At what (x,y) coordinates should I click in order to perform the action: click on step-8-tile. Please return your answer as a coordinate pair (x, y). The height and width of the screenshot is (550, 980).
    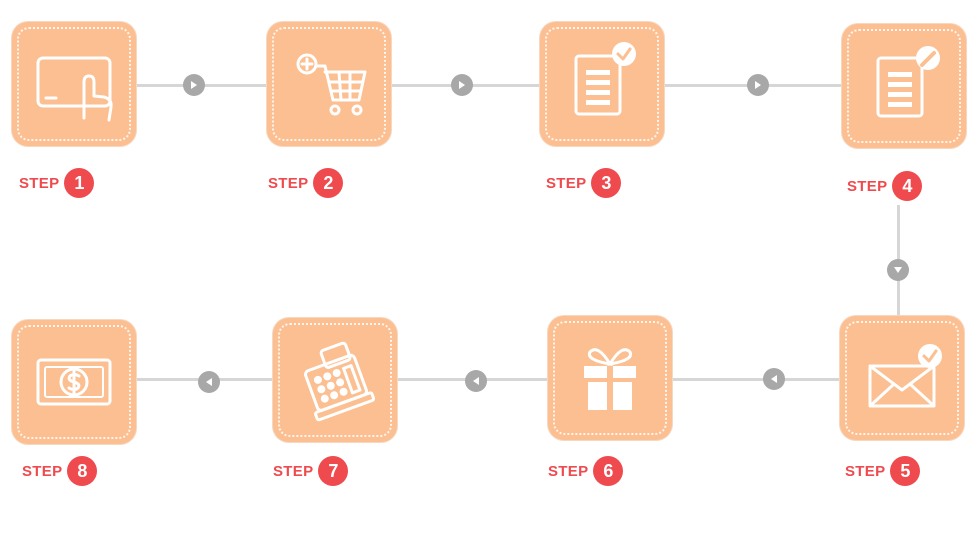
    Looking at the image, I should click on (74, 382).